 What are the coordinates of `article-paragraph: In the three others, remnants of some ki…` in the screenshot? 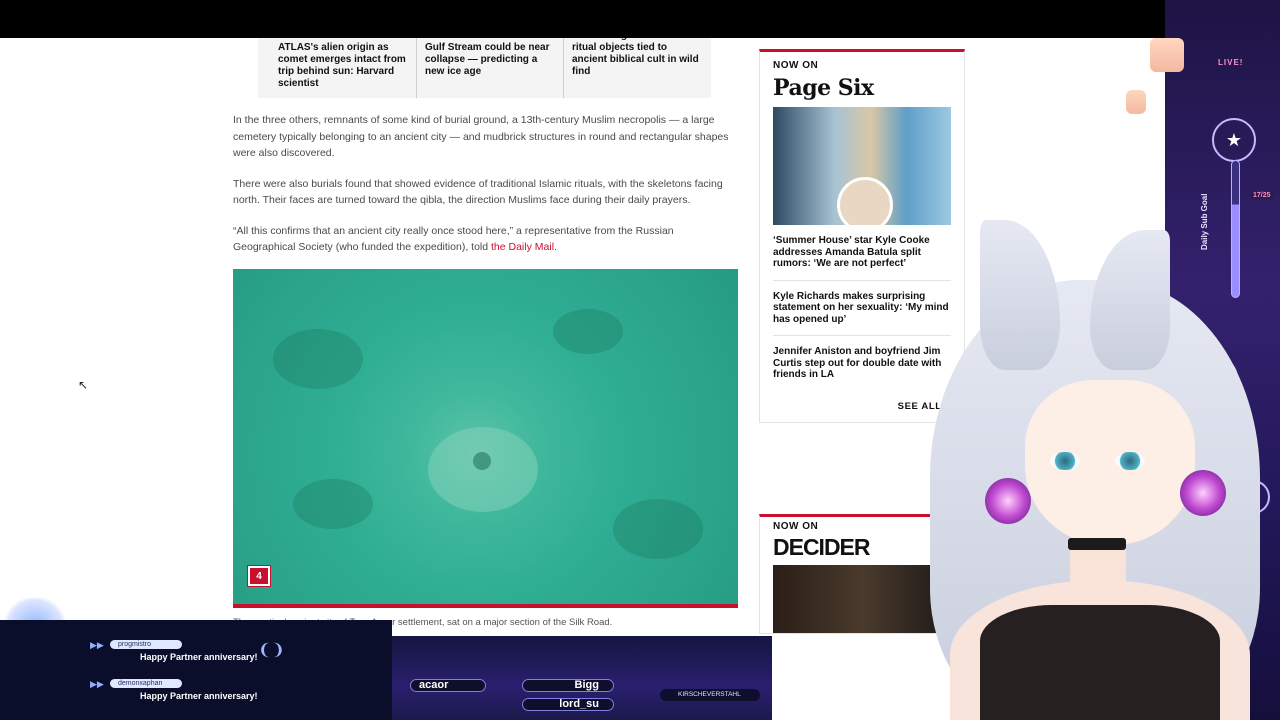 It's located at (481, 136).